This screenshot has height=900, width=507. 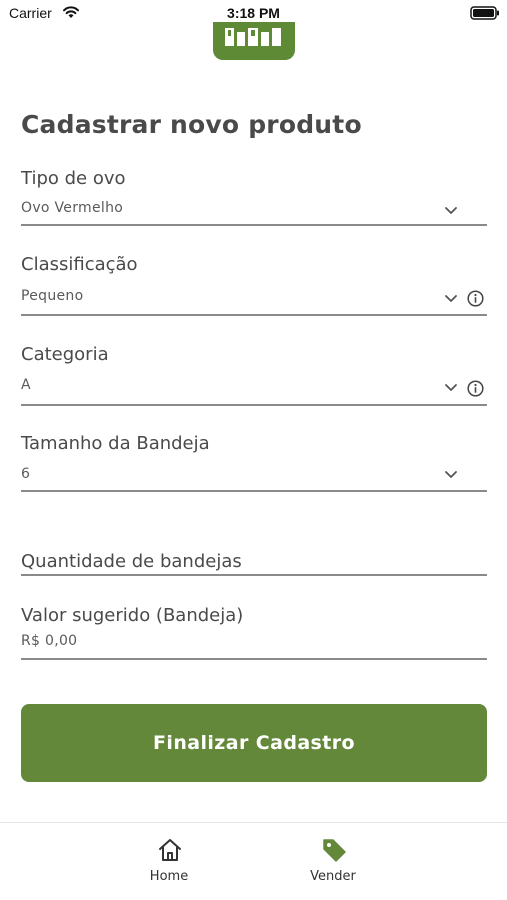 I want to click on category-select: Categoria A, so click(x=254, y=375).